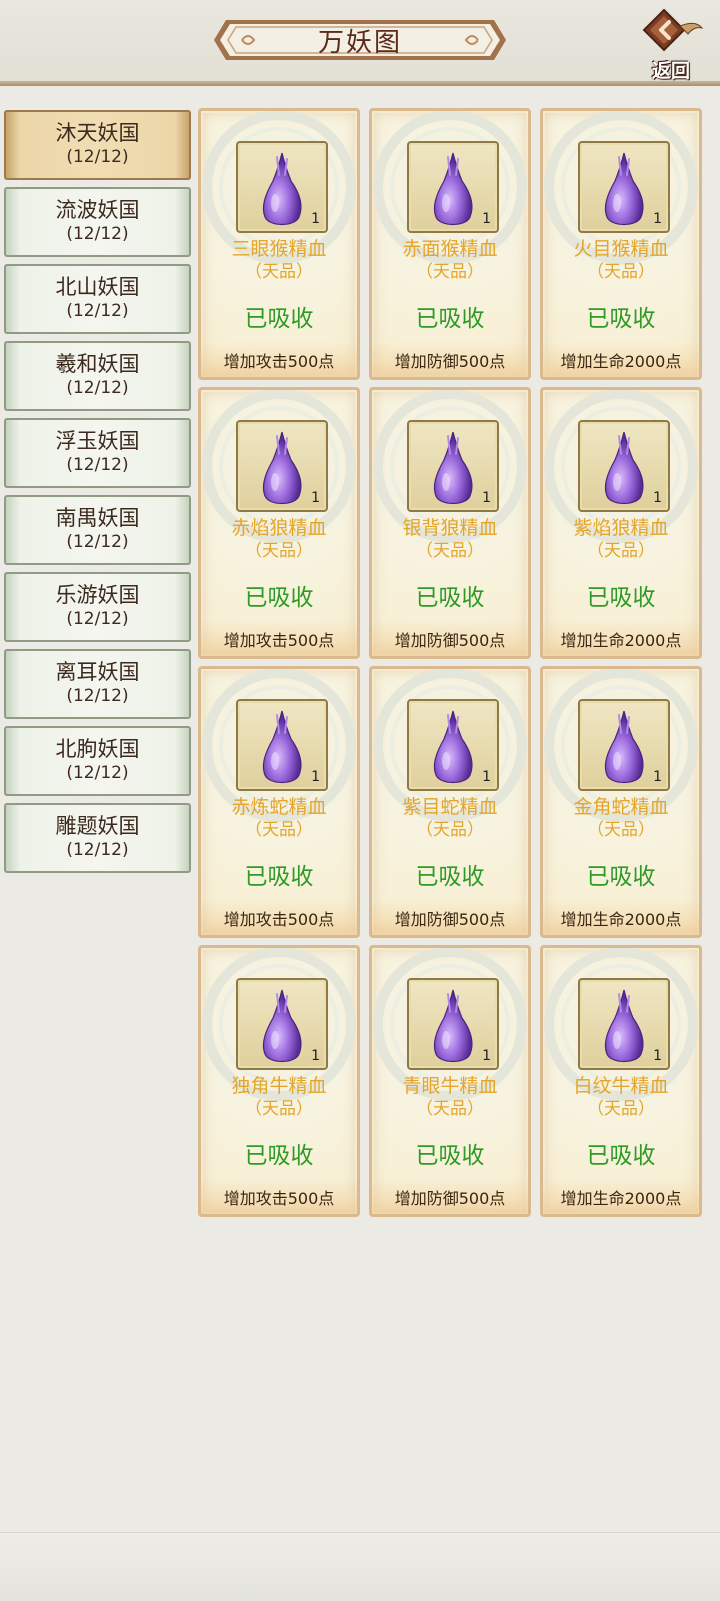 This screenshot has width=720, height=1601. I want to click on sidebar-item-beiqu: 北朐妖国 (12/12), so click(97, 761).